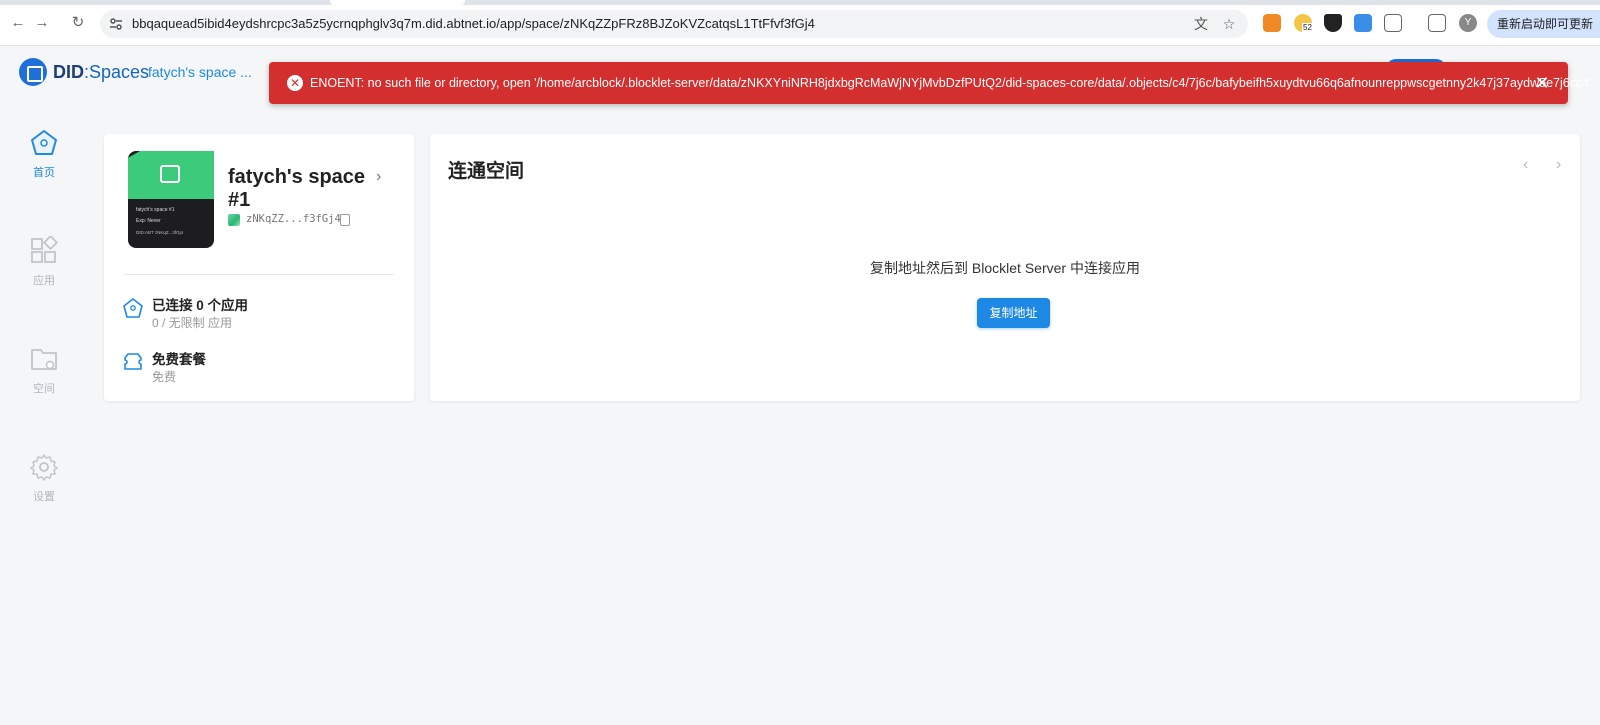  I want to click on active-tab, so click(397, 2).